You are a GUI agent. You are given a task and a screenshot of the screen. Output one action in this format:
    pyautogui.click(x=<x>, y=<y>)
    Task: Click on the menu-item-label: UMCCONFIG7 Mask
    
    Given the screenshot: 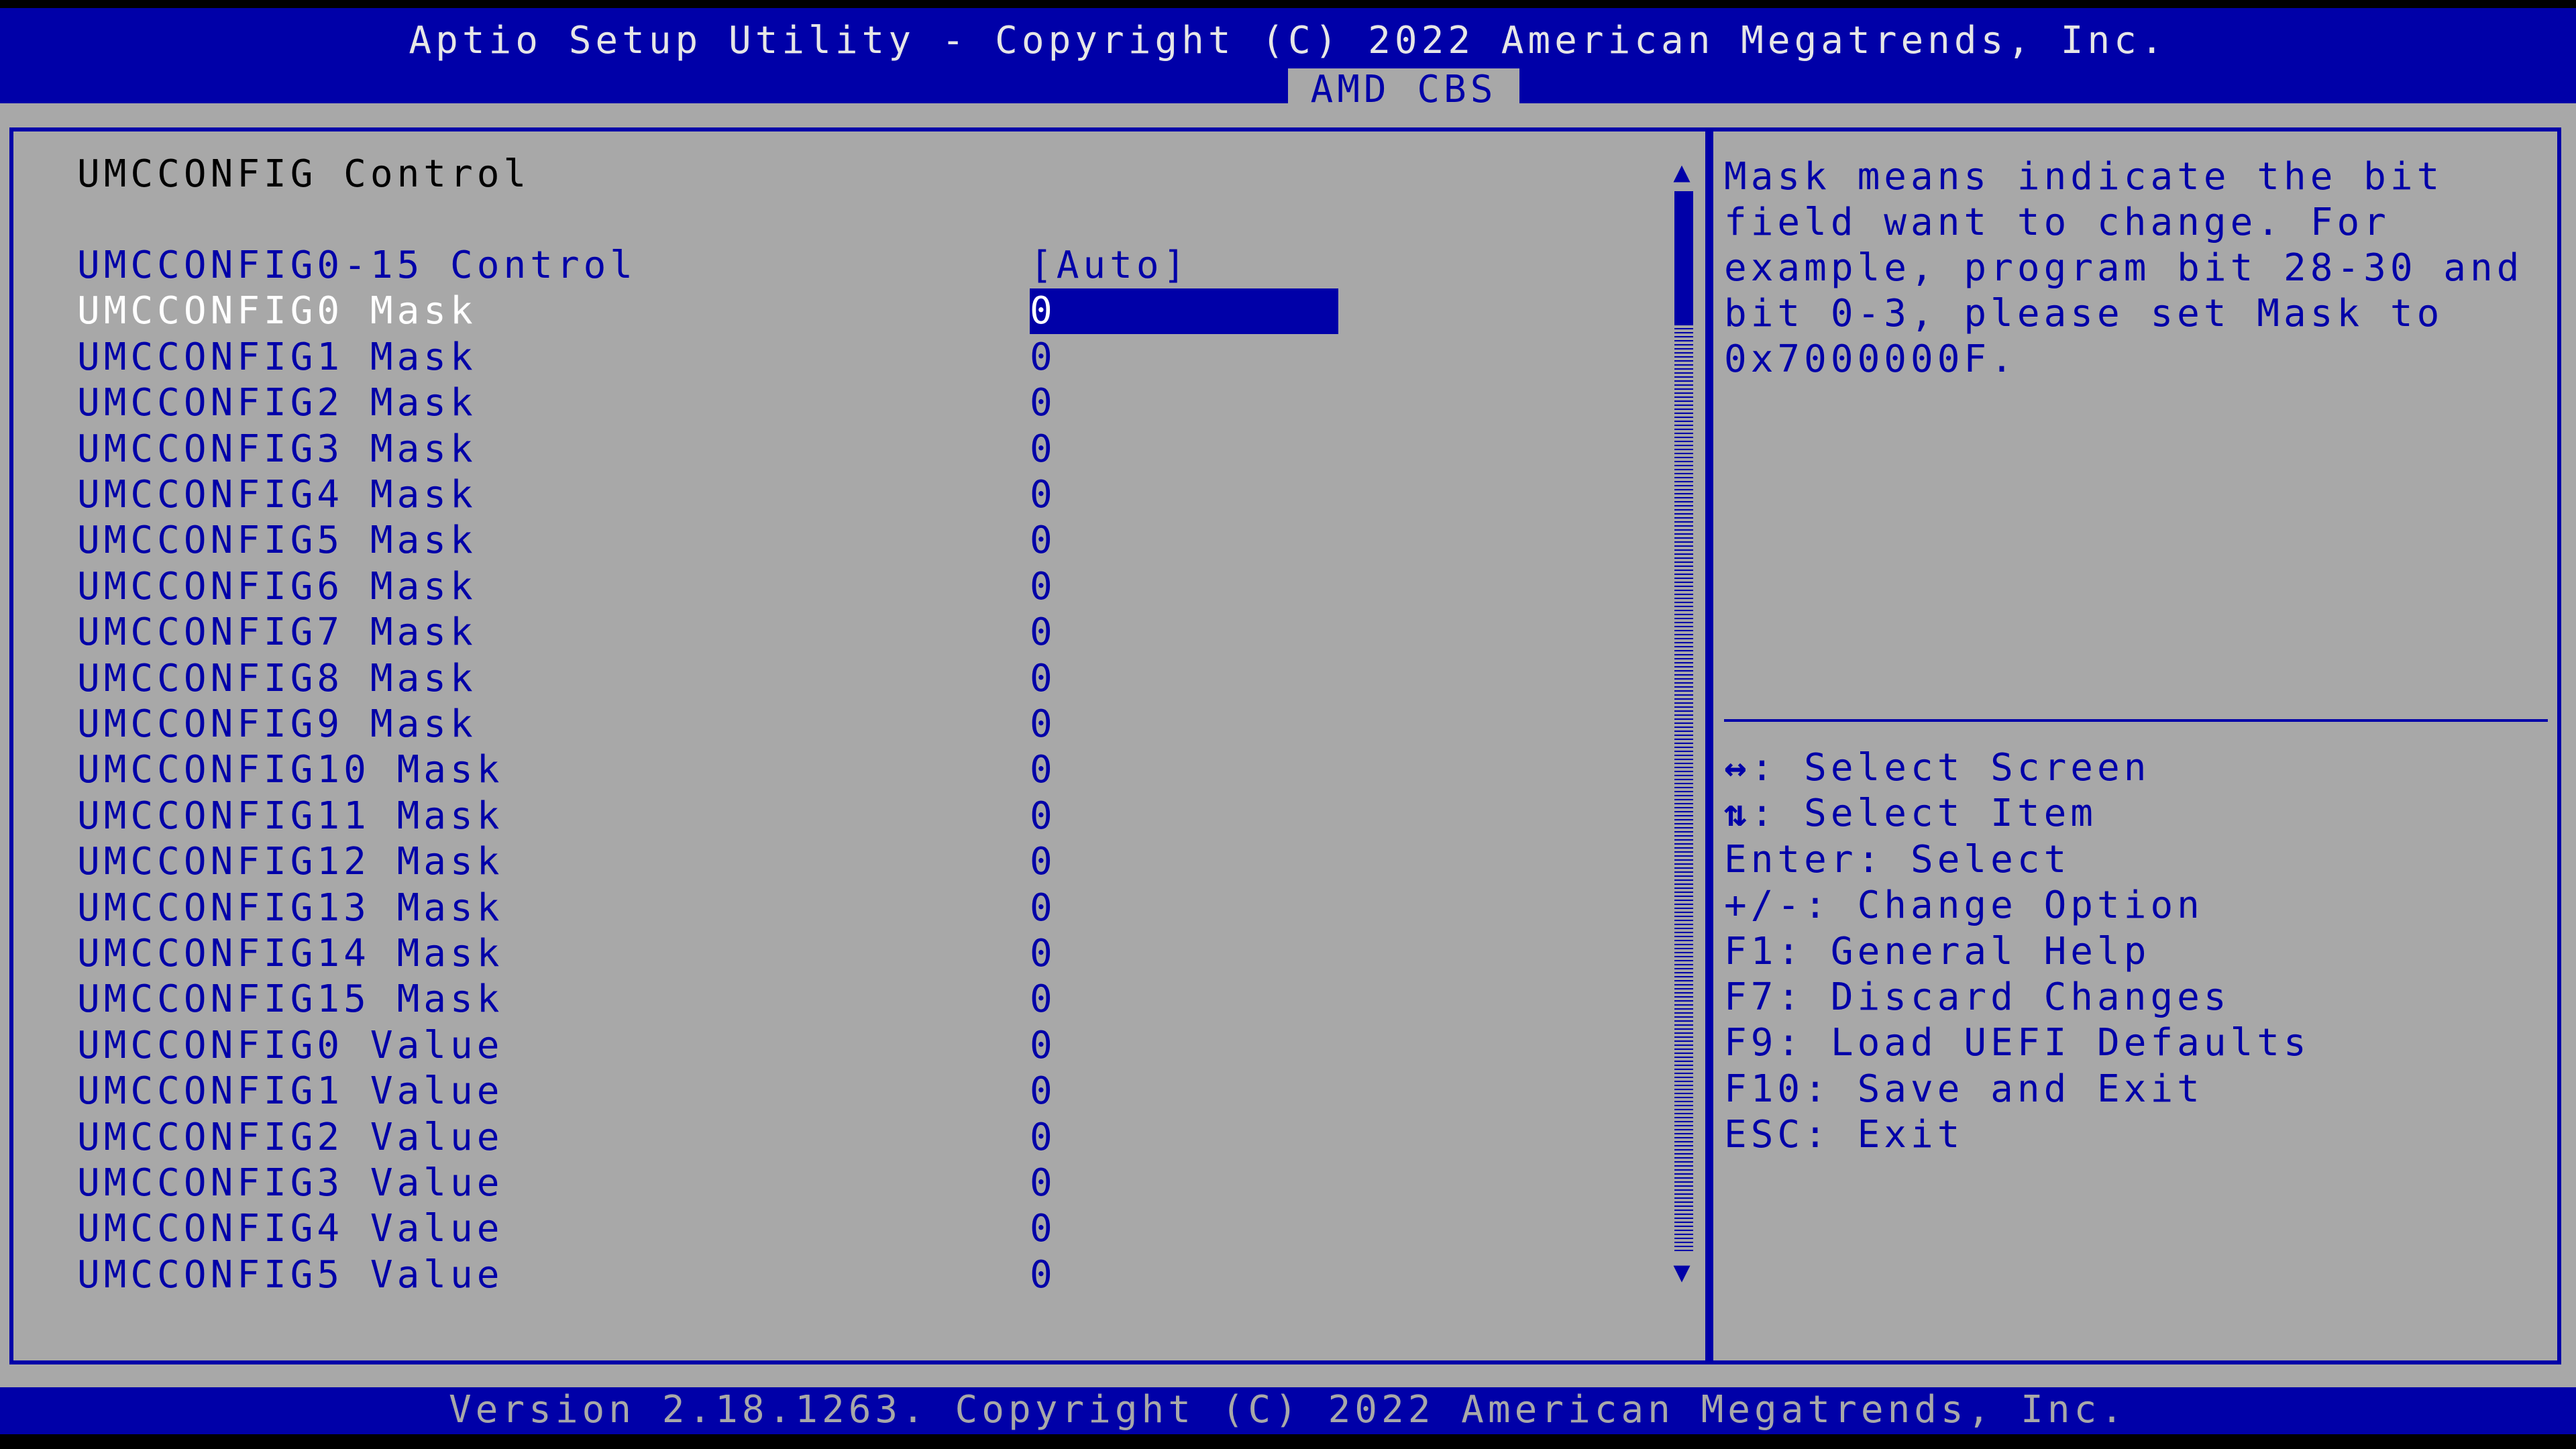 What is the action you would take?
    pyautogui.click(x=277, y=632)
    